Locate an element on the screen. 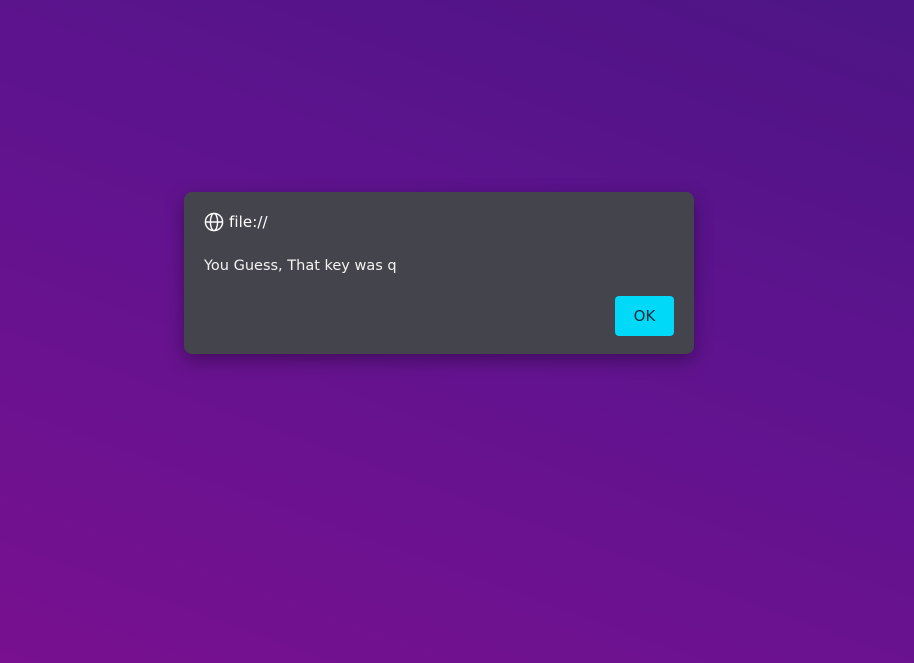 The image size is (914, 663). dialog-message: You Guess, That key was q is located at coordinates (300, 266).